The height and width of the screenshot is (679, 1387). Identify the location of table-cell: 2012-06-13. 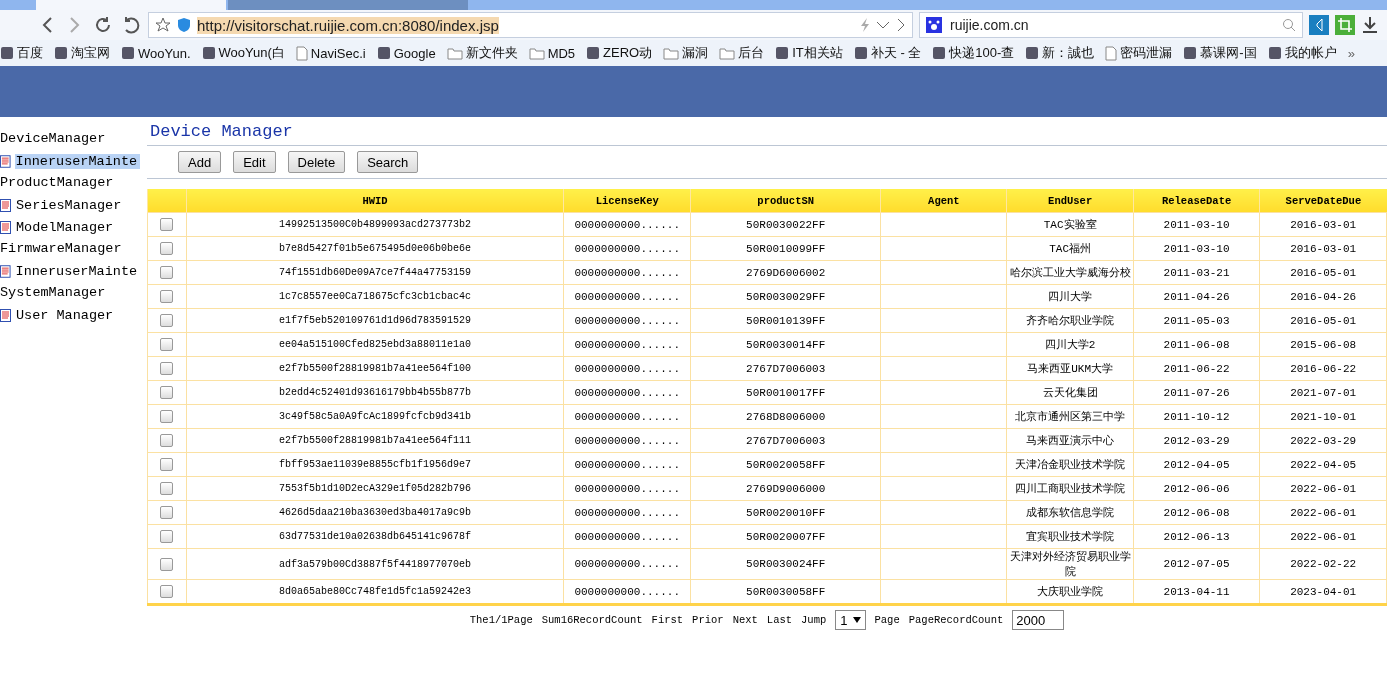
(1196, 536).